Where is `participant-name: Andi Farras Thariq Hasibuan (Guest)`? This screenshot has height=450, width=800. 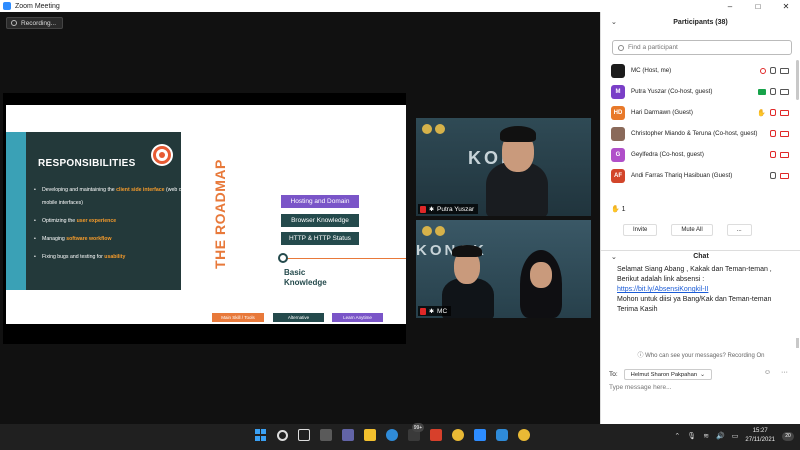
participant-name: Andi Farras Thariq Hasibuan (Guest) is located at coordinates (682, 175).